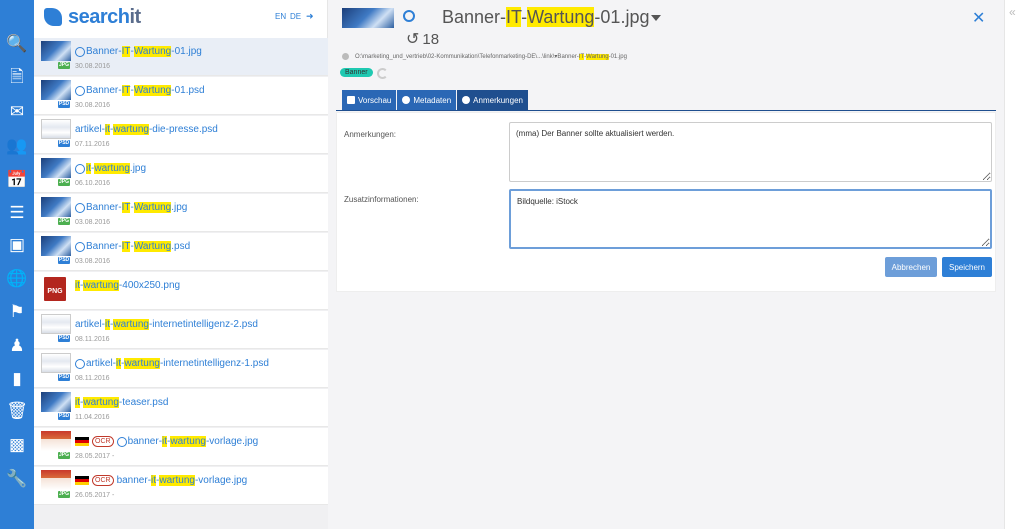 The height and width of the screenshot is (529, 1024). I want to click on result-row: JPG Banner- IT - Wartung -01.jpg 30.08.2016, so click(181, 57).